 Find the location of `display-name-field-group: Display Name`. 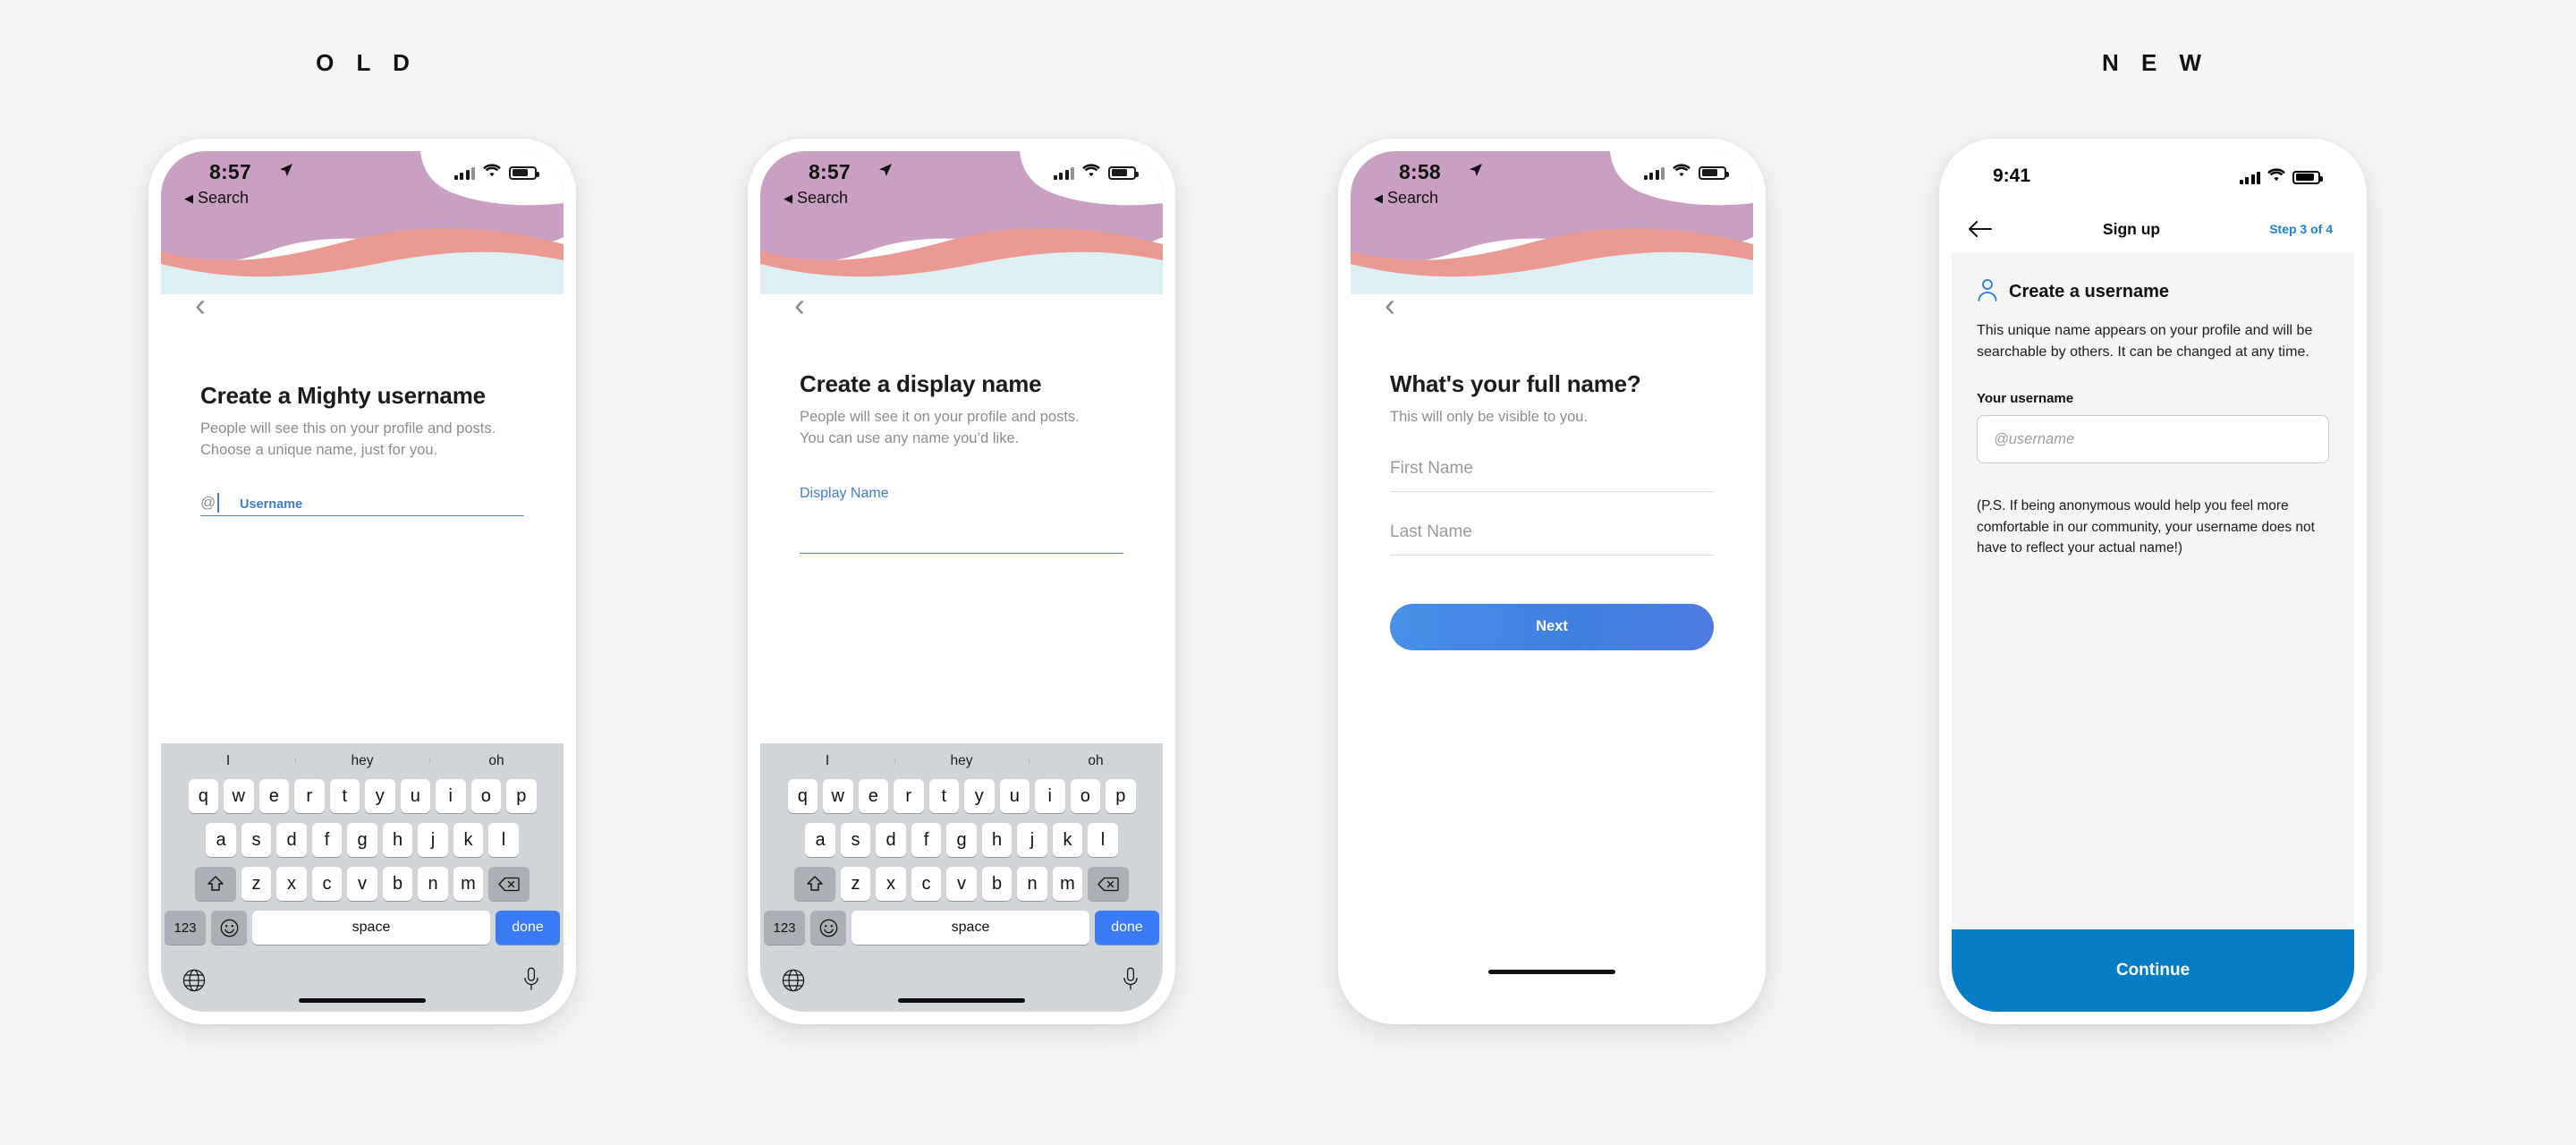

display-name-field-group: Display Name is located at coordinates (961, 520).